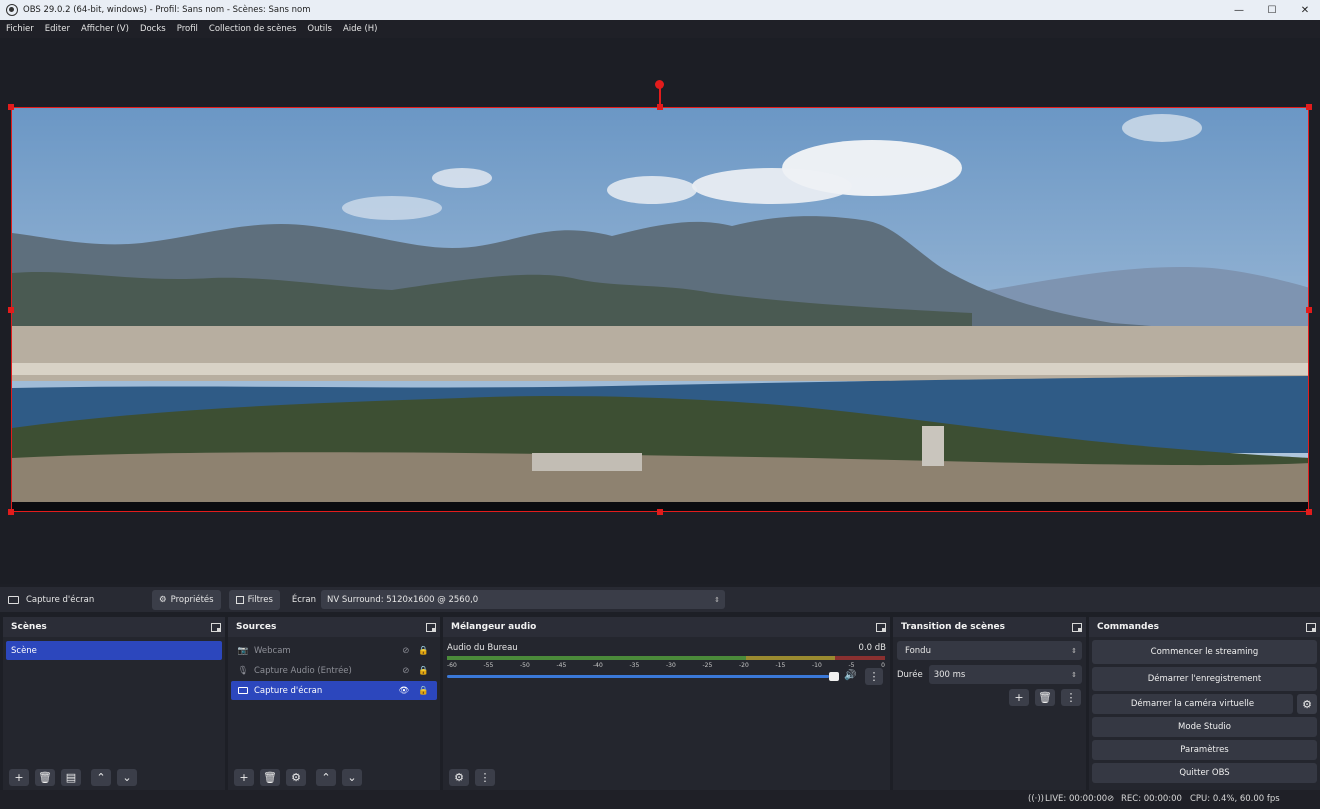  What do you see at coordinates (1204, 652) in the screenshot?
I see `start-streaming-button: Commencer le streaming` at bounding box center [1204, 652].